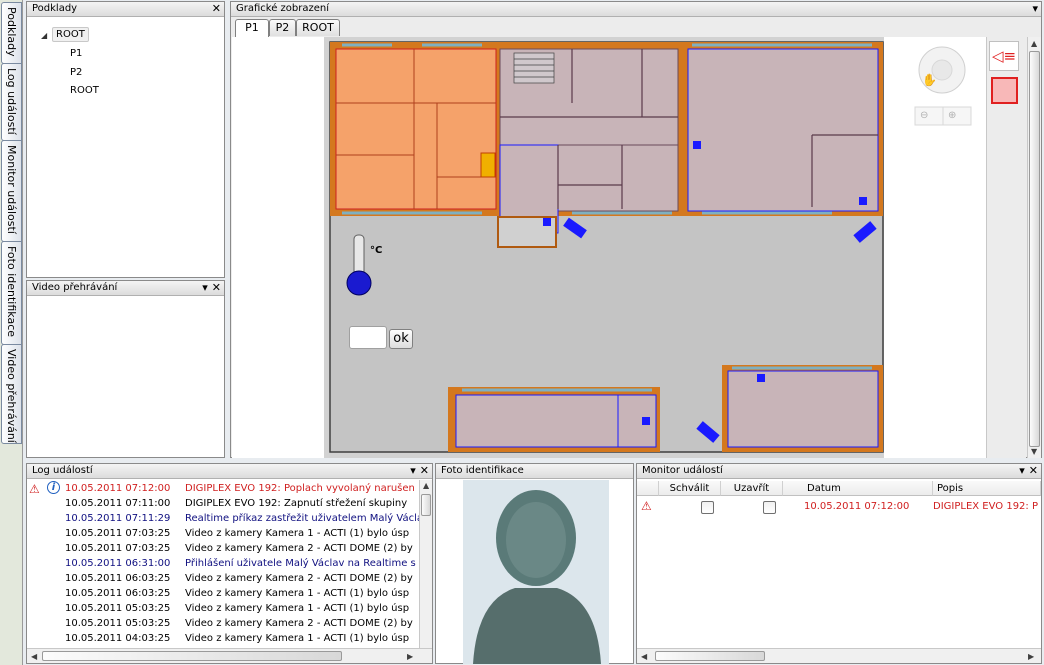 Image resolution: width=1044 pixels, height=665 pixels. I want to click on monitor-hscroll-thumb, so click(710, 656).